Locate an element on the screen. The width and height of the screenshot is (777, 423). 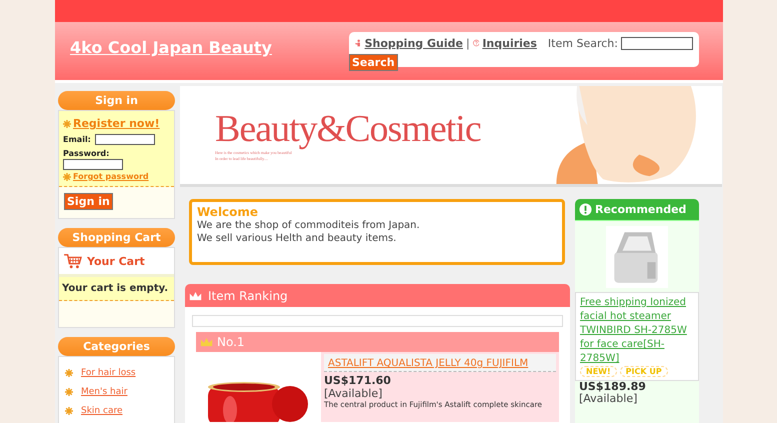
password-field is located at coordinates (93, 164).